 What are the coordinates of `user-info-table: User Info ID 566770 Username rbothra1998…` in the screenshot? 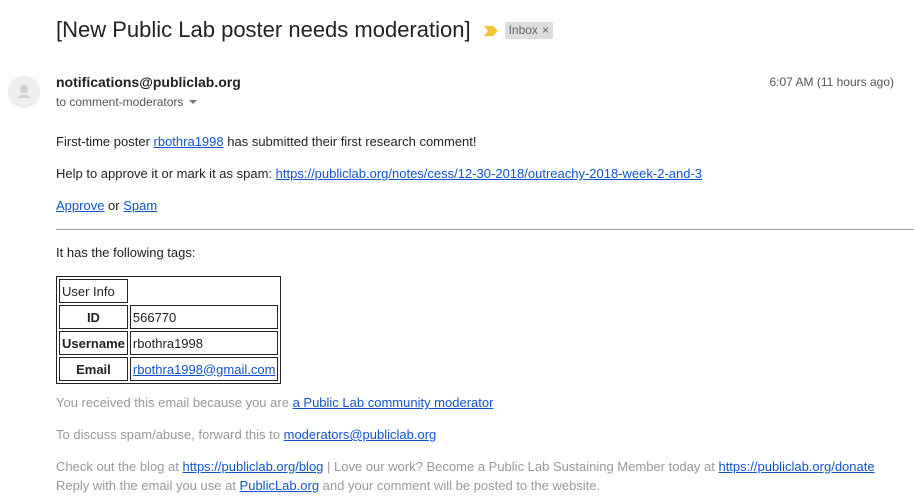 It's located at (169, 330).